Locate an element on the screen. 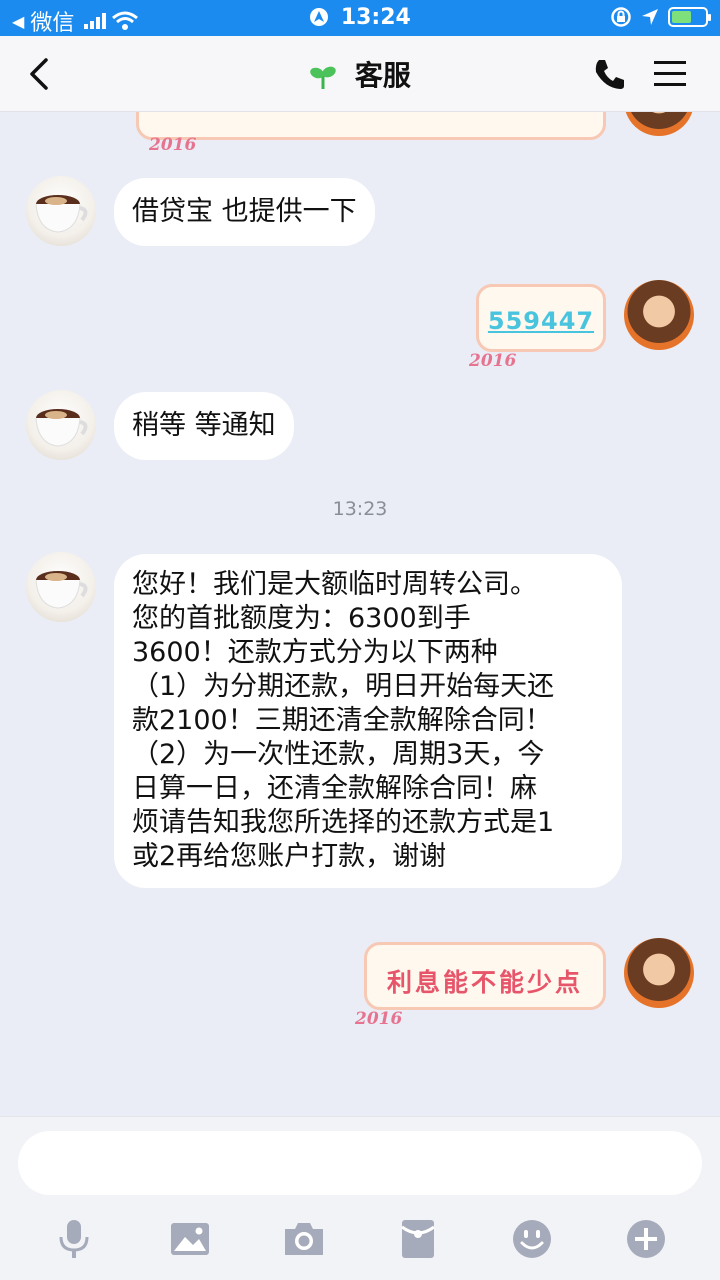 The height and width of the screenshot is (1280, 720). chat-title: 客服 is located at coordinates (382, 75).